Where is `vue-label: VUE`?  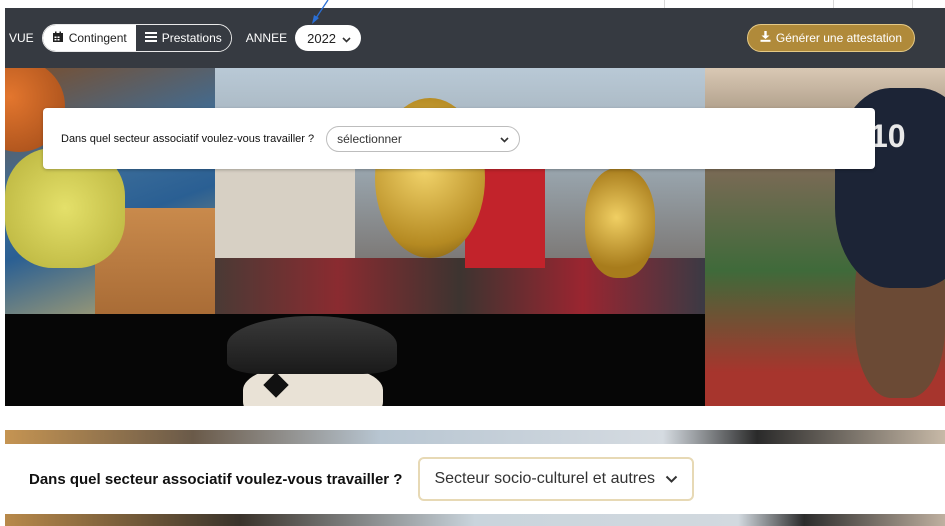
vue-label: VUE is located at coordinates (21, 38).